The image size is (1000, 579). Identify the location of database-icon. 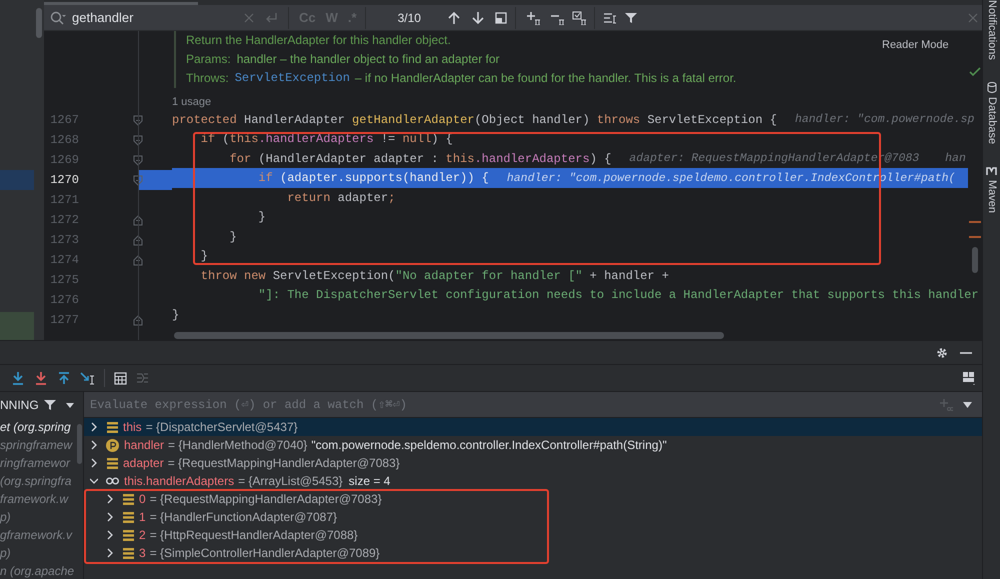
(991, 87).